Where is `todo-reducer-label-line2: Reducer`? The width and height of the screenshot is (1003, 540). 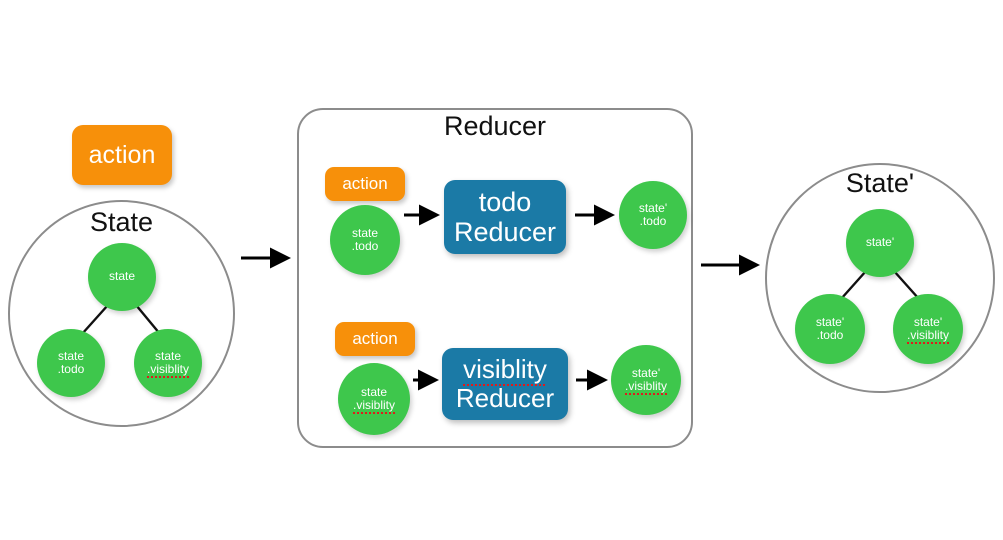 todo-reducer-label-line2: Reducer is located at coordinates (505, 232).